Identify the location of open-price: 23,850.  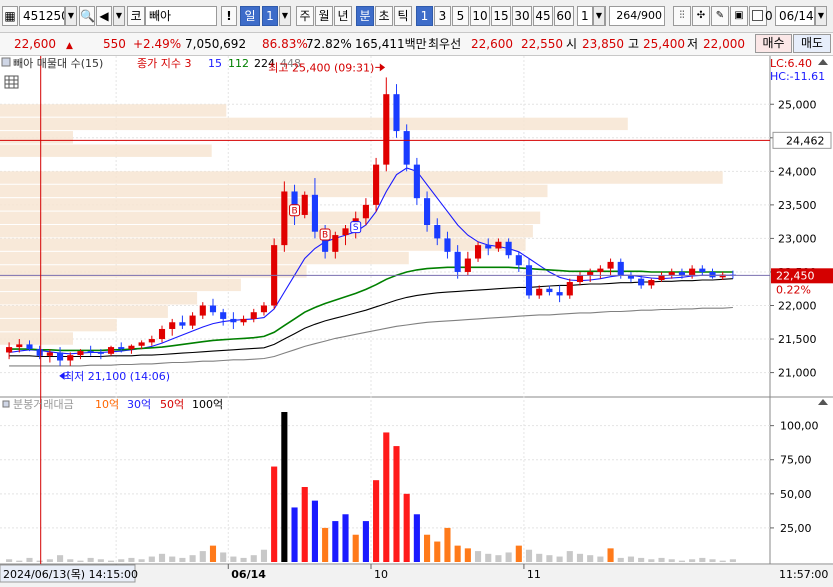
(603, 44).